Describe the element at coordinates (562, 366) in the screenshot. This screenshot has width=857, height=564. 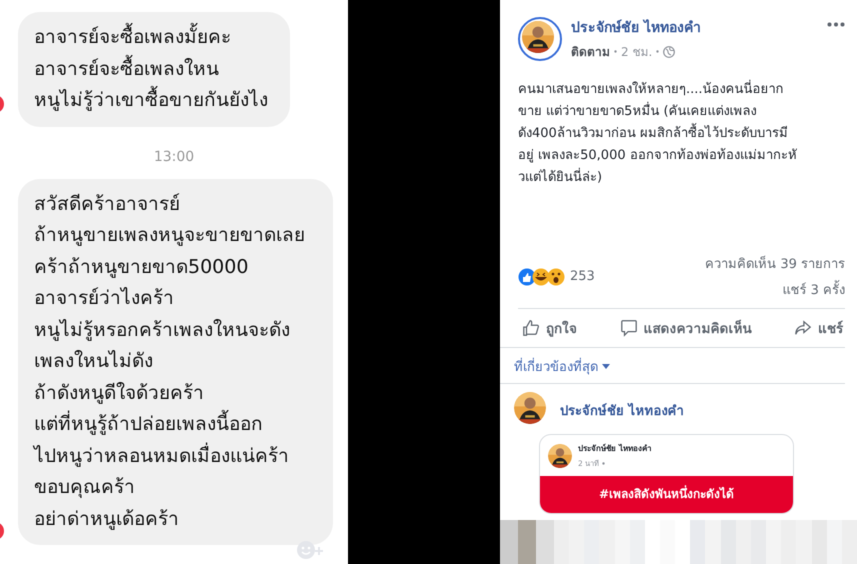
I see `sort-dropdown: ที่เกี่ยวข้องที่สุด` at that location.